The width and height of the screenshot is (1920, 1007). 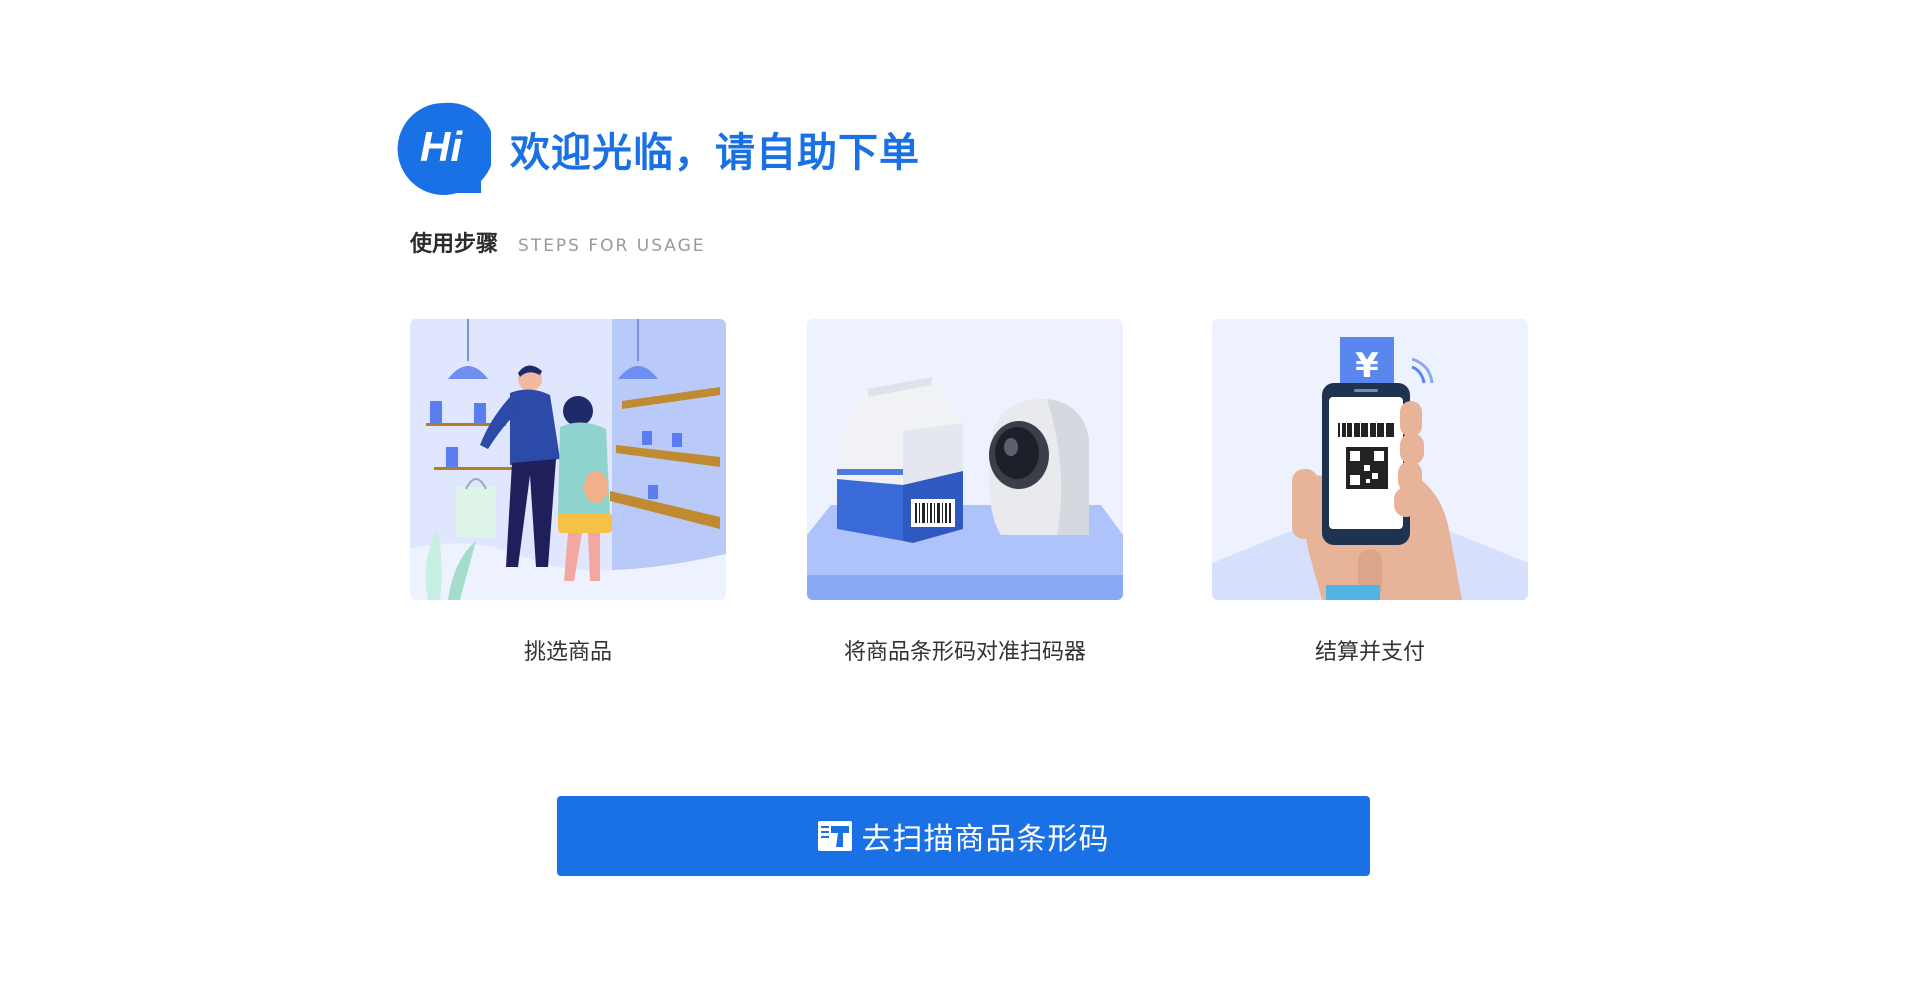 What do you see at coordinates (933, 513) in the screenshot?
I see `barcode-icon` at bounding box center [933, 513].